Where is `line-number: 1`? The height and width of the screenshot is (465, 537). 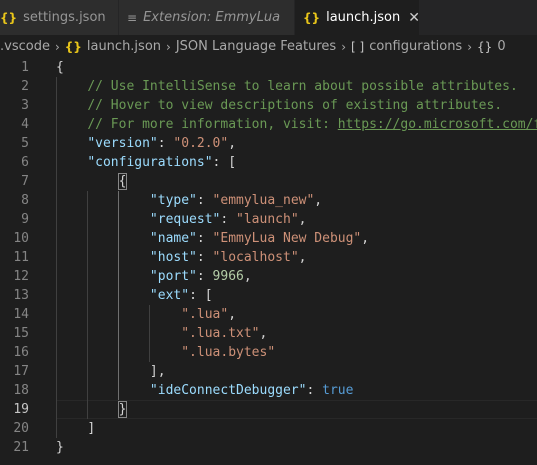
line-number: 1 is located at coordinates (25, 67).